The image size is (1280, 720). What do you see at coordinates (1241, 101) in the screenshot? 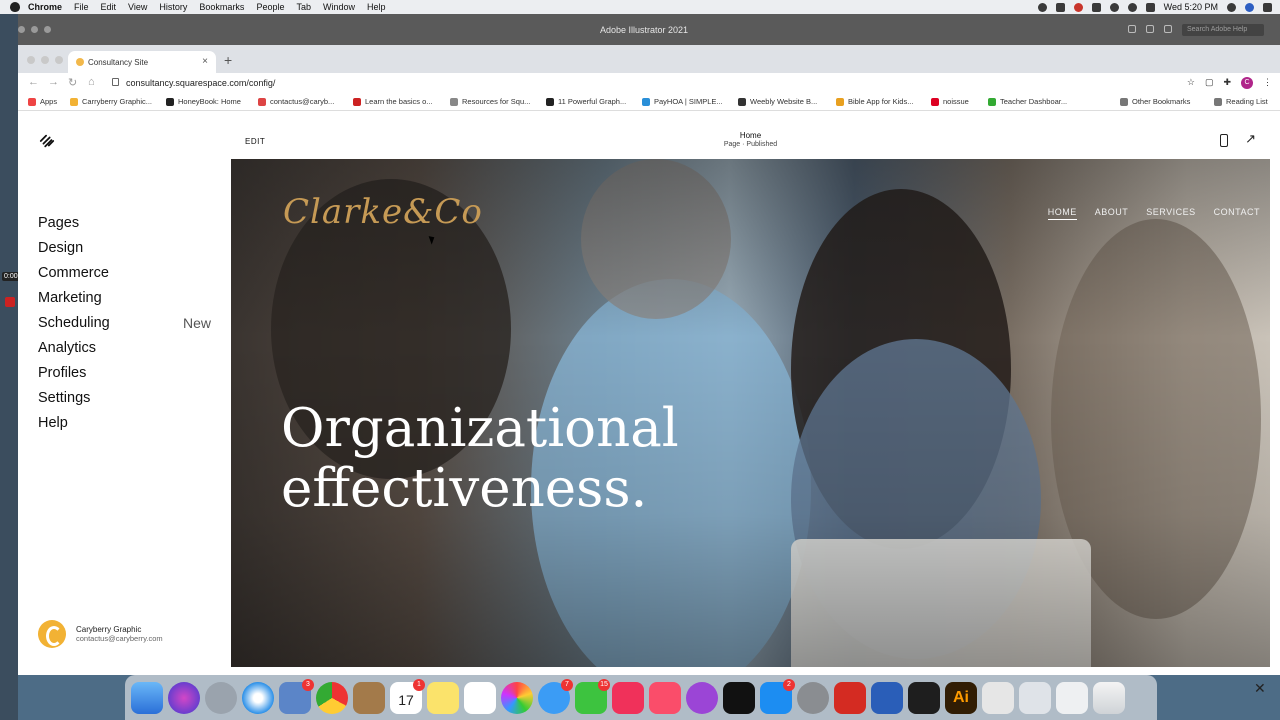
I see `bookmark-item: Reading List` at bounding box center [1241, 101].